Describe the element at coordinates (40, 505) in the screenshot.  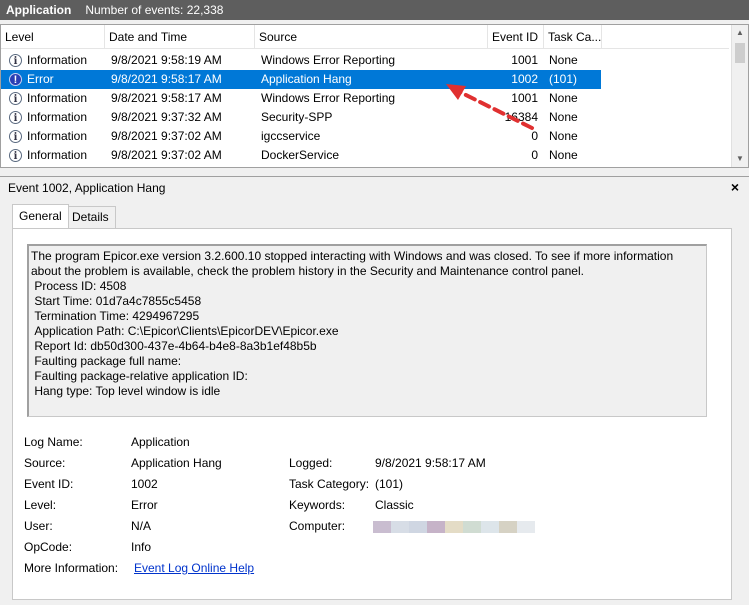
I see `level-label: Level:` at that location.